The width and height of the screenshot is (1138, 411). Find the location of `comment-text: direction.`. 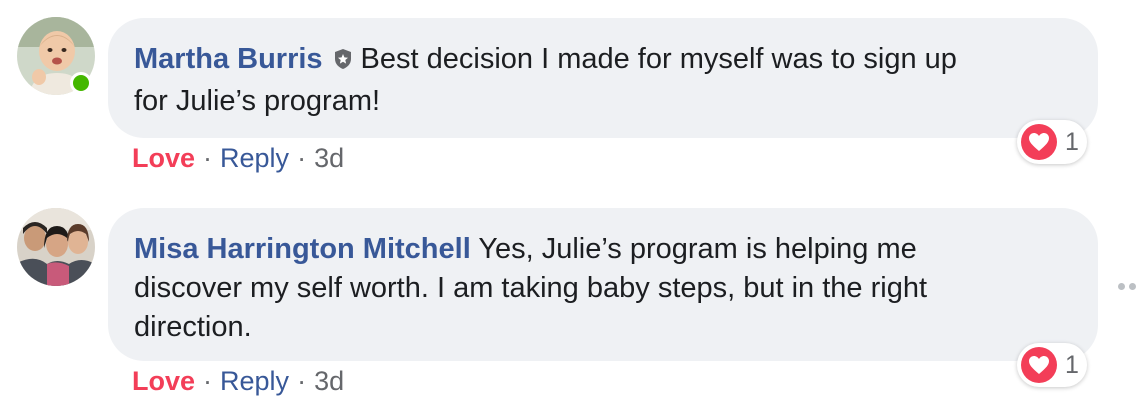

comment-text: direction. is located at coordinates (193, 327).